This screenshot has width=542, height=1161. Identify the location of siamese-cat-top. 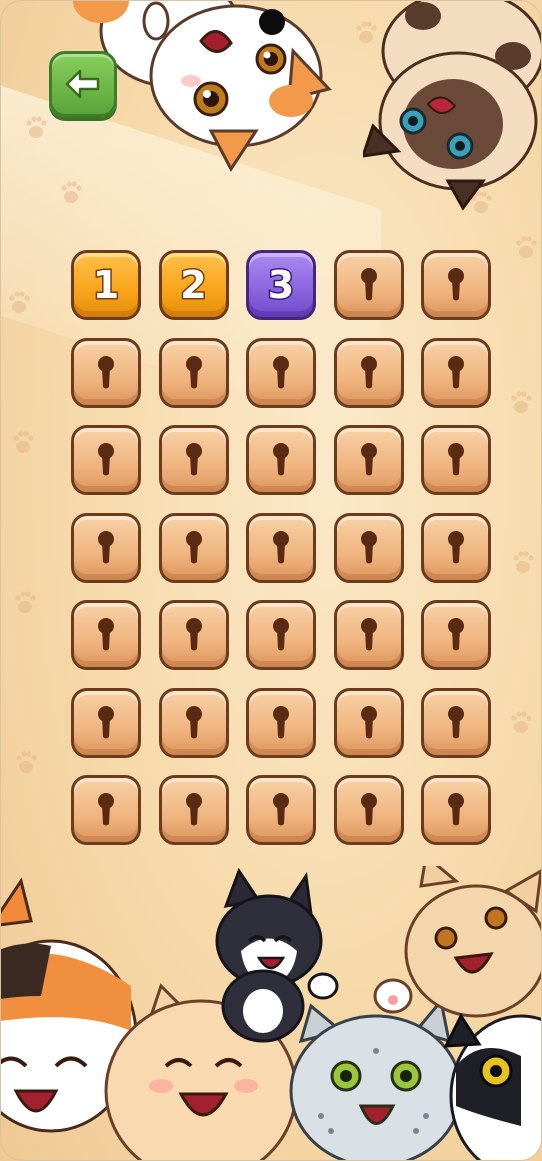
(452, 106).